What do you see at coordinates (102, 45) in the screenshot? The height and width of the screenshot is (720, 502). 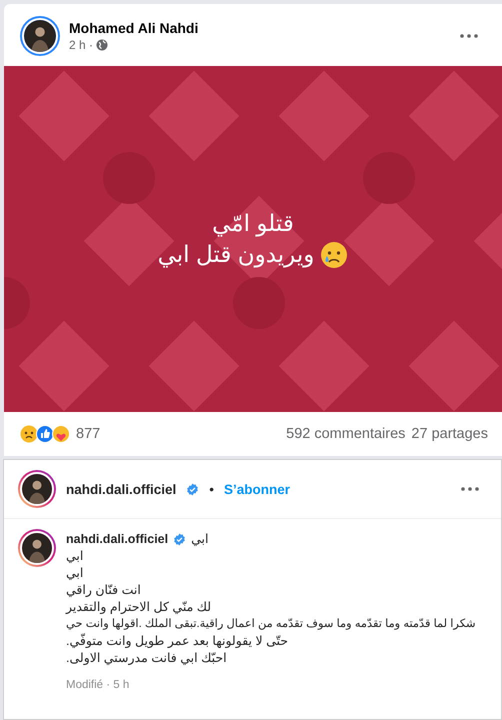 I see `globe-icon` at bounding box center [102, 45].